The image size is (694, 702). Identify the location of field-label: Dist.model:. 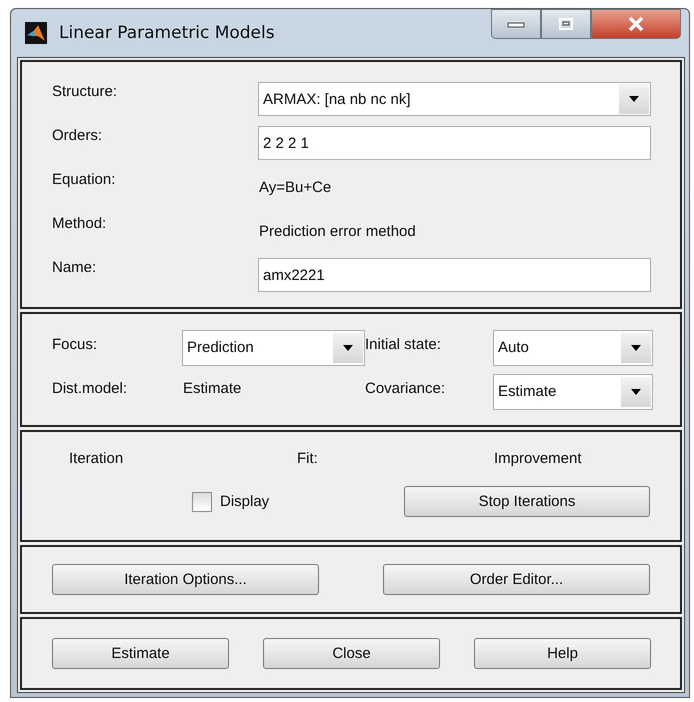
(90, 388).